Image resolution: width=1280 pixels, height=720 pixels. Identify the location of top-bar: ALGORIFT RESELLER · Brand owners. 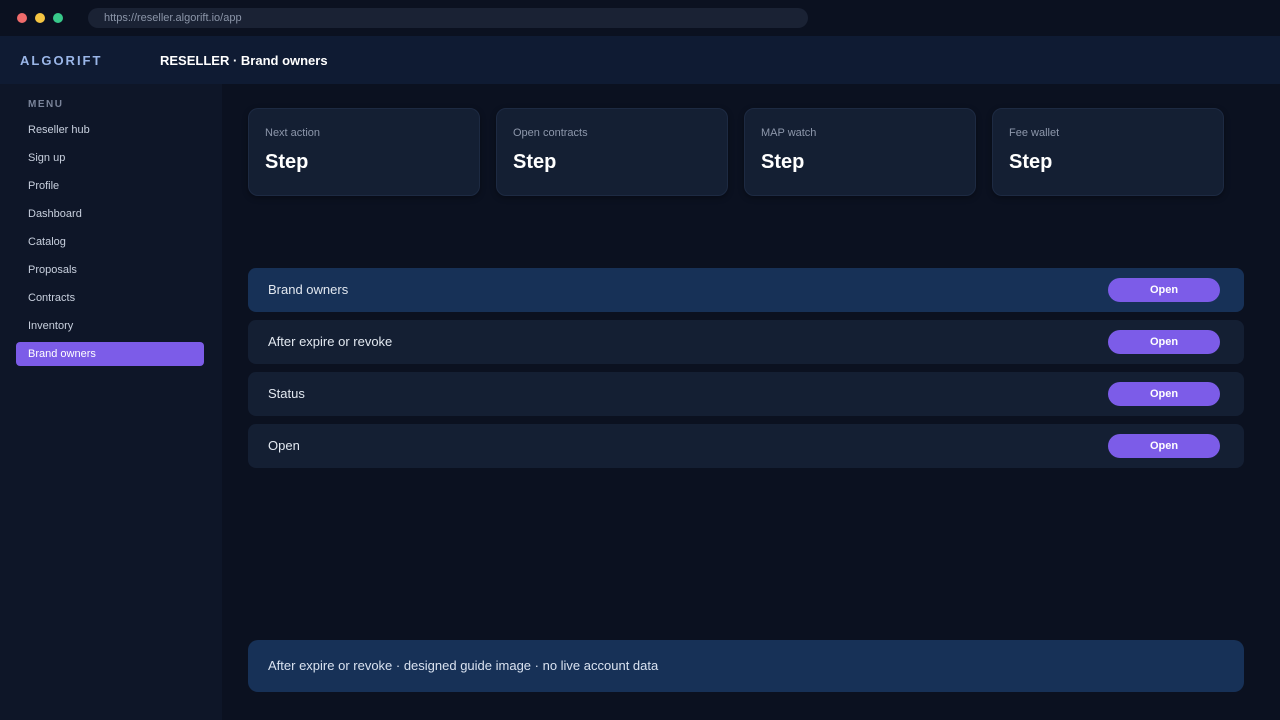
(640, 60).